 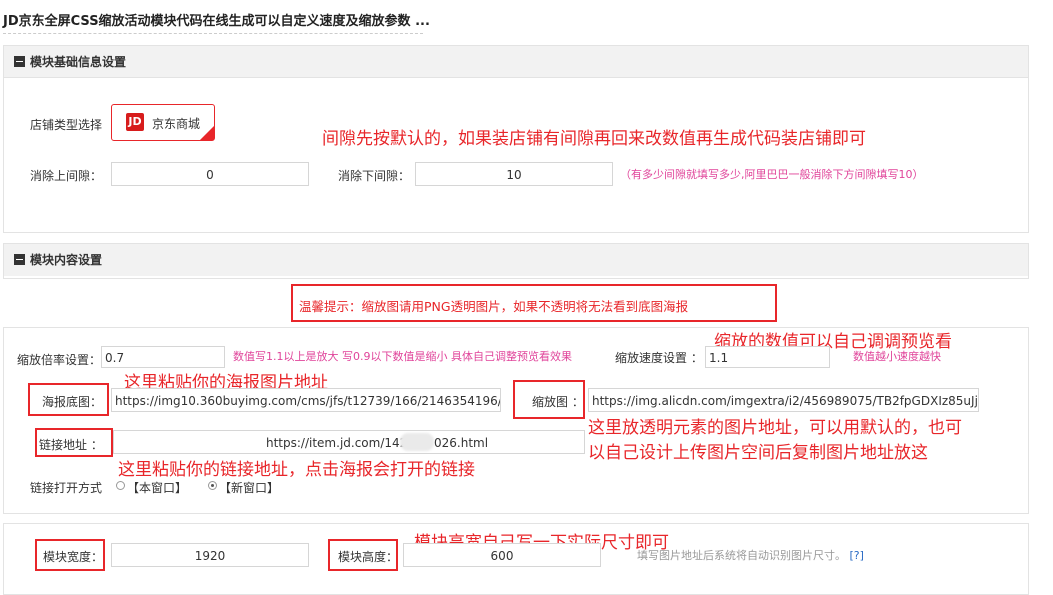 What do you see at coordinates (207, 133) in the screenshot?
I see `selected-check-icon` at bounding box center [207, 133].